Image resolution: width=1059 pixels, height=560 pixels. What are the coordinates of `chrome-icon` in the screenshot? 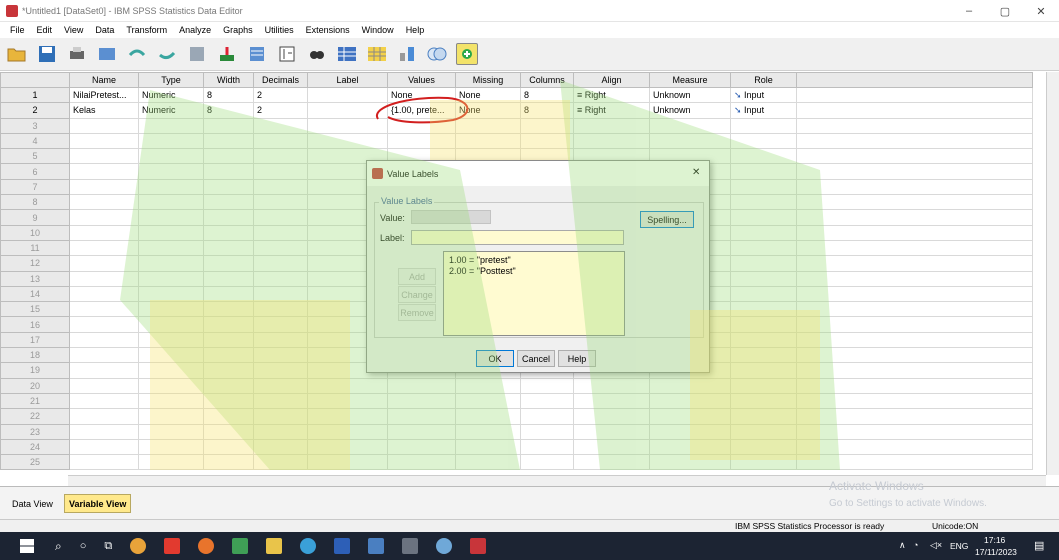 It's located at (138, 546).